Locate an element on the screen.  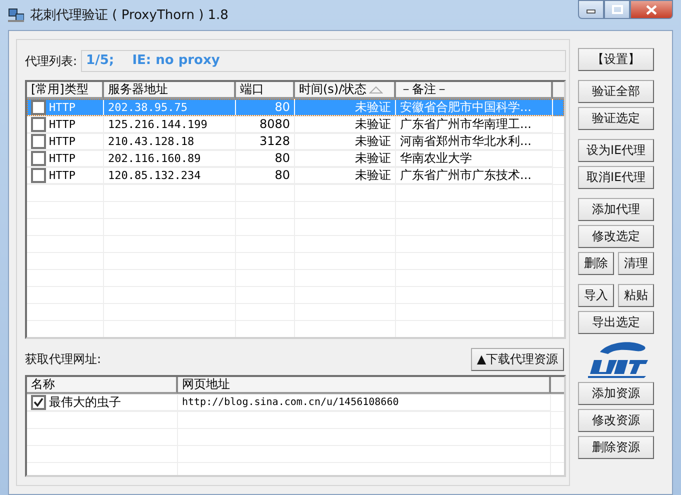
sources-label: 获取代理网址: is located at coordinates (63, 359).